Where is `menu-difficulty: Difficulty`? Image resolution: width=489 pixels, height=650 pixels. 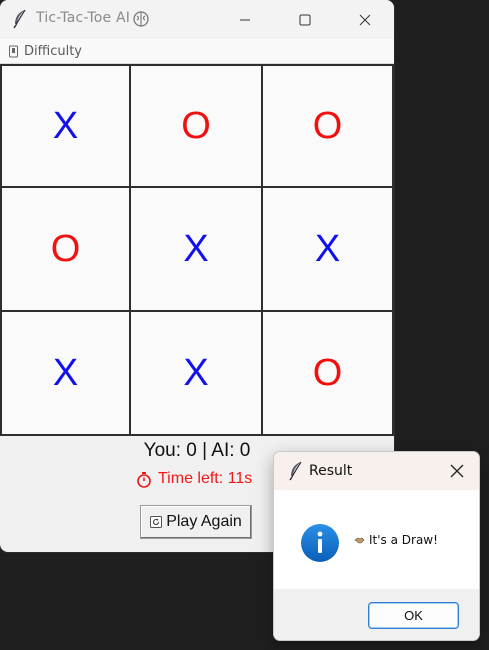 menu-difficulty: Difficulty is located at coordinates (47, 51).